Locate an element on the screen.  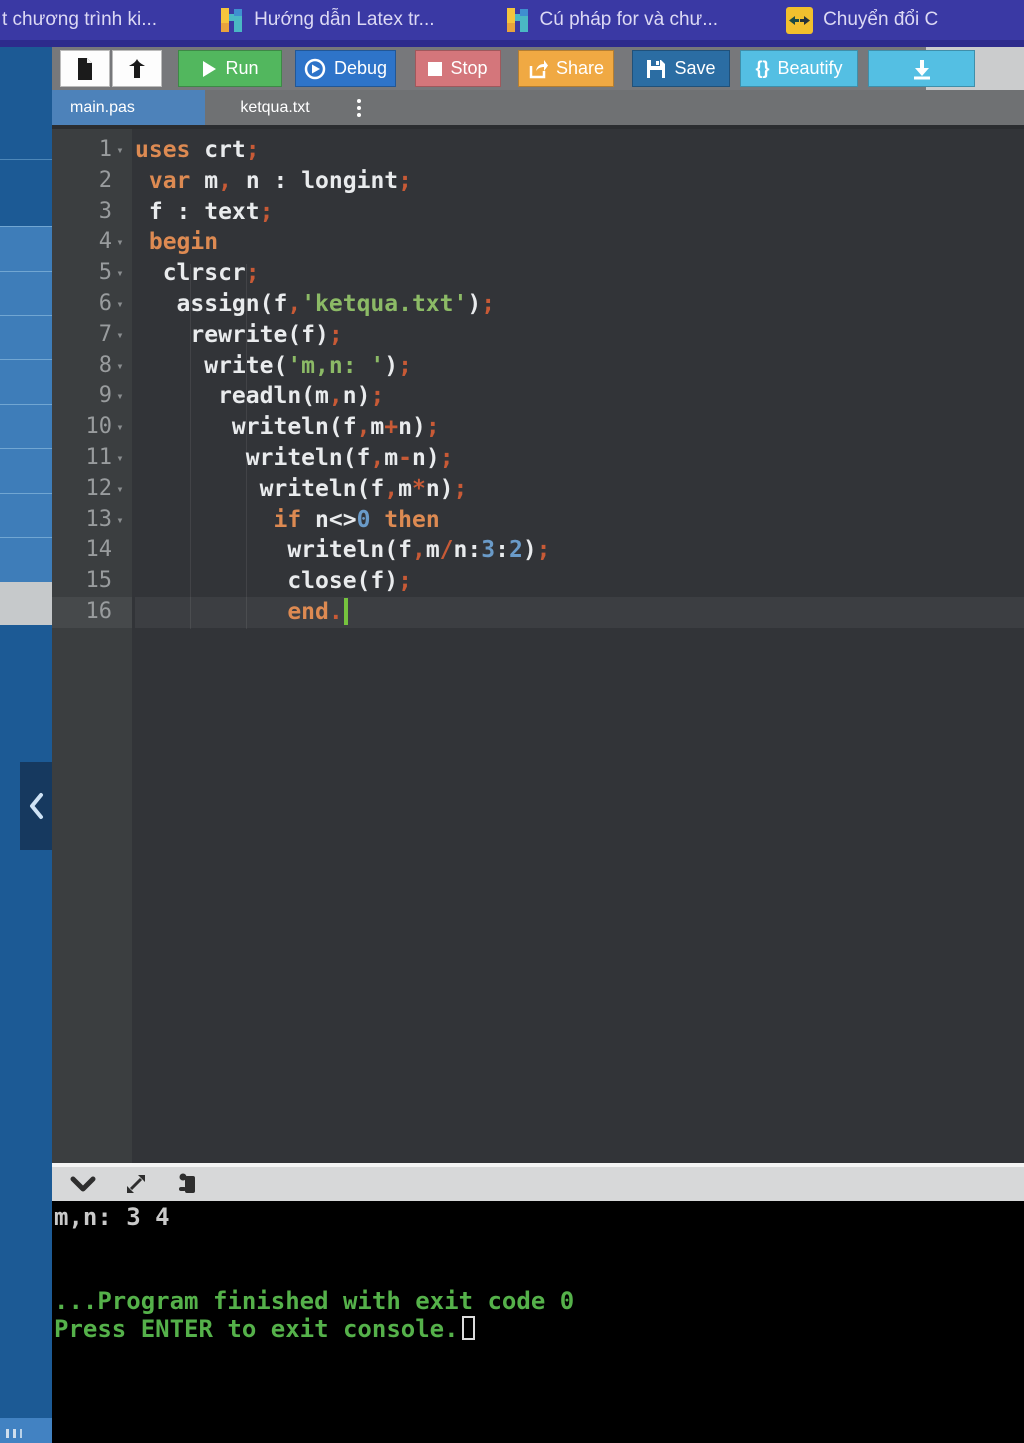
sidebar-panel is located at coordinates (26, 1021).